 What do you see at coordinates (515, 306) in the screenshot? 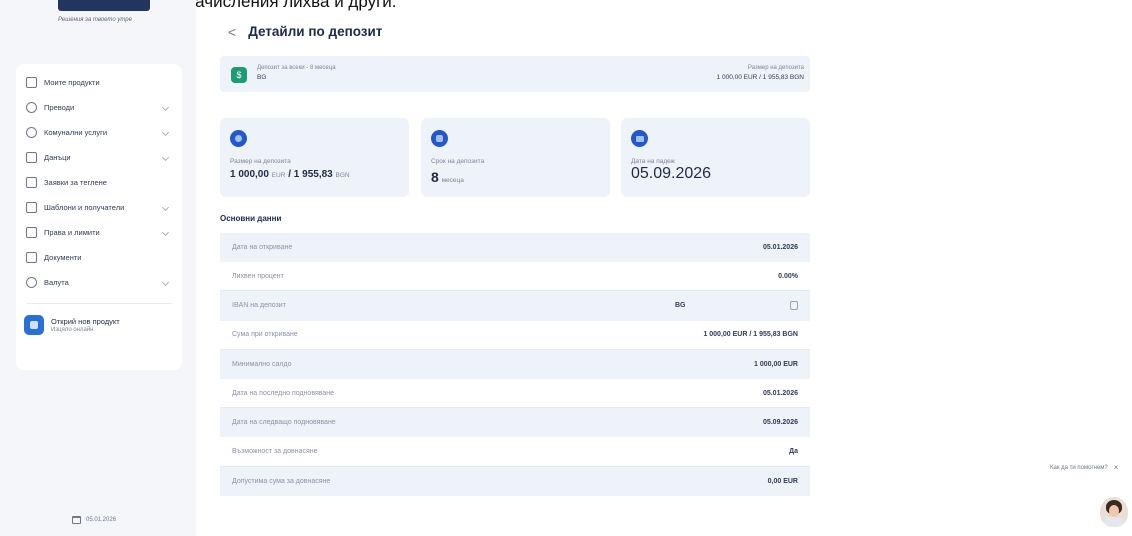
I see `table-row: IBAN на депозит BG` at bounding box center [515, 306].